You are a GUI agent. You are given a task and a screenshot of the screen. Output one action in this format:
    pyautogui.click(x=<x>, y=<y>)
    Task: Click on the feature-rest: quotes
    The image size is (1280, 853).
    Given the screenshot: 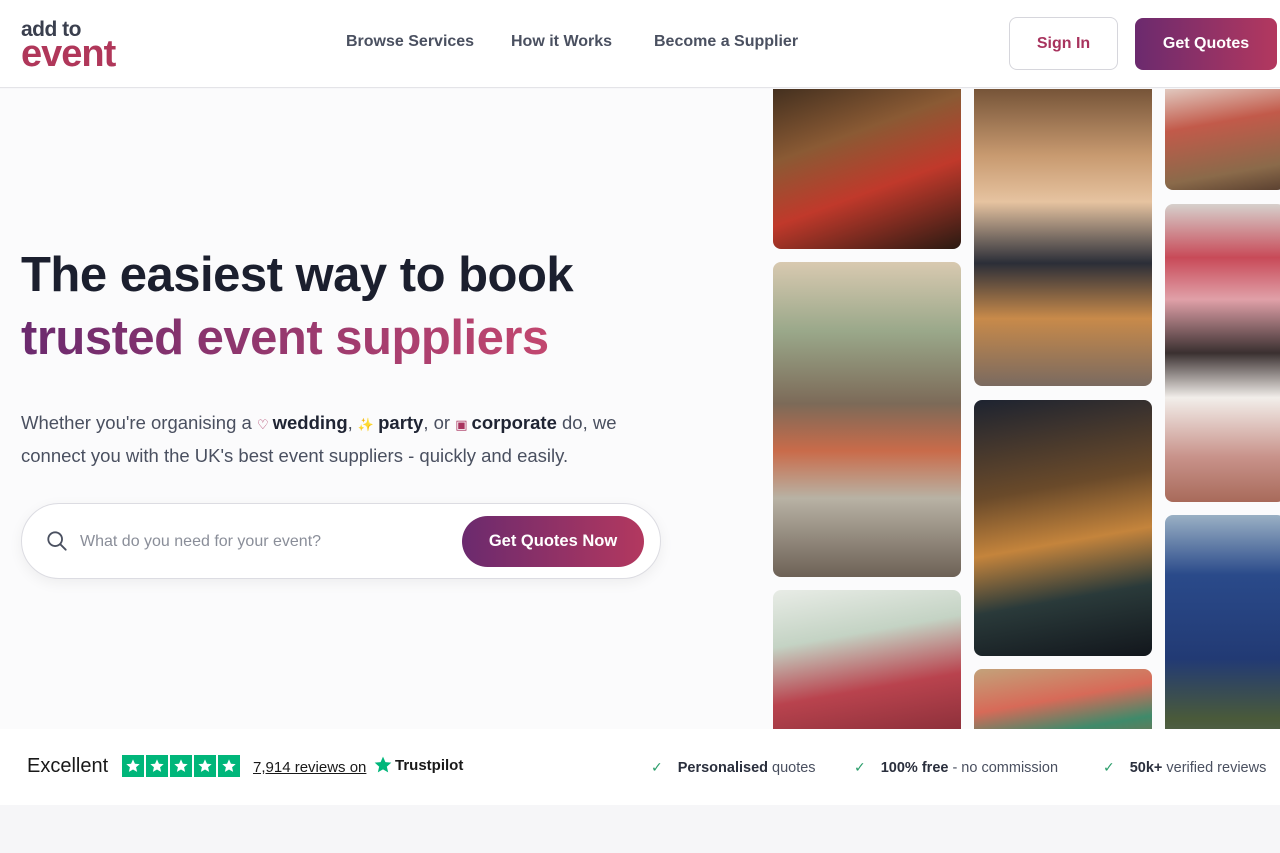 What is the action you would take?
    pyautogui.click(x=794, y=767)
    